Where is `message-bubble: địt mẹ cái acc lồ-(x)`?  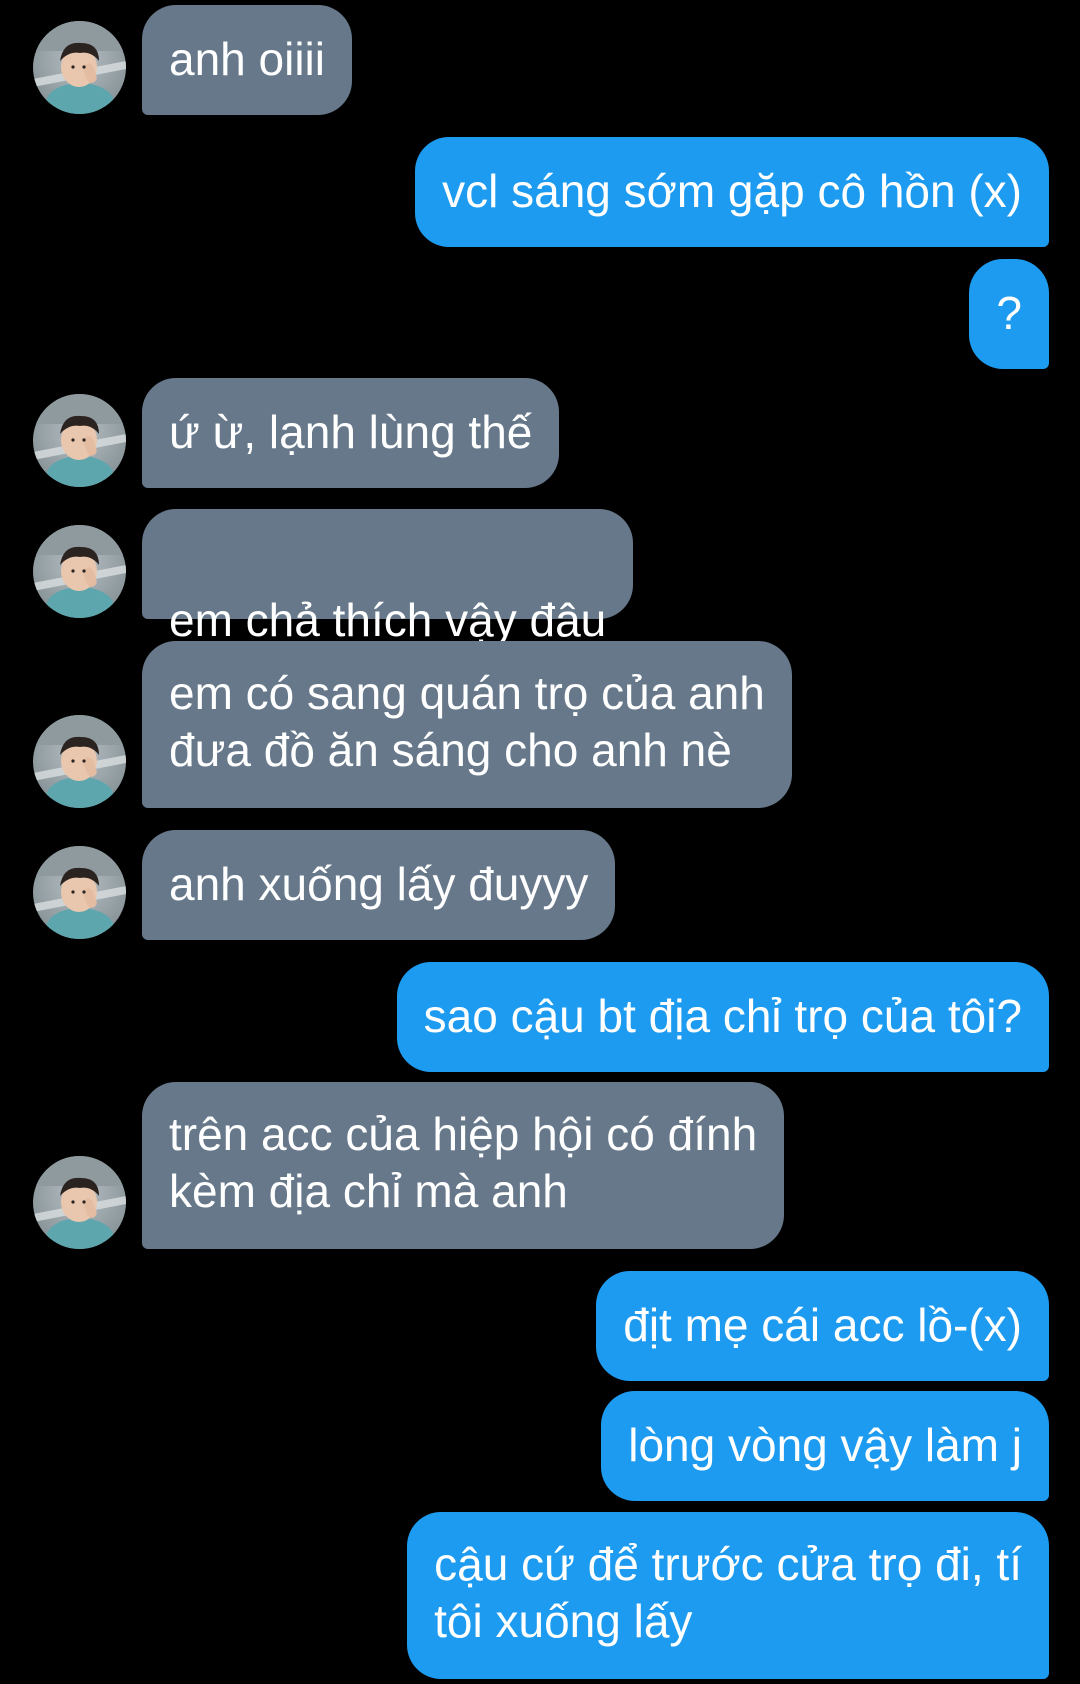 message-bubble: địt mẹ cái acc lồ-(x) is located at coordinates (822, 1326).